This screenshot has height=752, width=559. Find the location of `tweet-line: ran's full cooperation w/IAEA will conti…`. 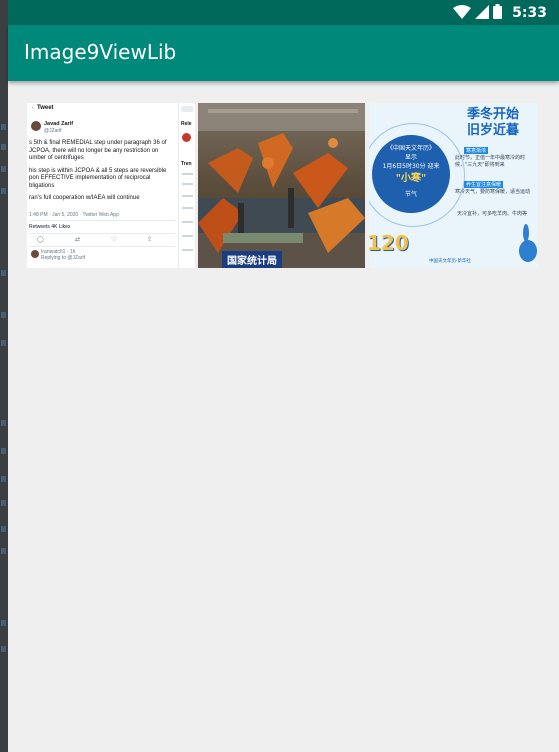

tweet-line: ran's full cooperation w/IAEA will conti… is located at coordinates (84, 198).